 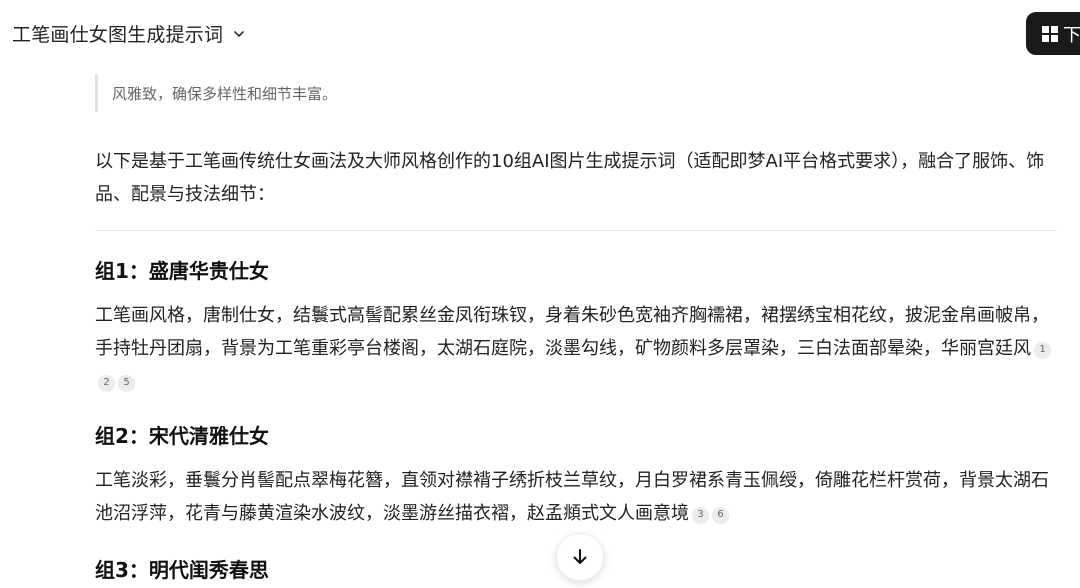 I want to click on scroll-to-bottom-button, so click(x=580, y=557).